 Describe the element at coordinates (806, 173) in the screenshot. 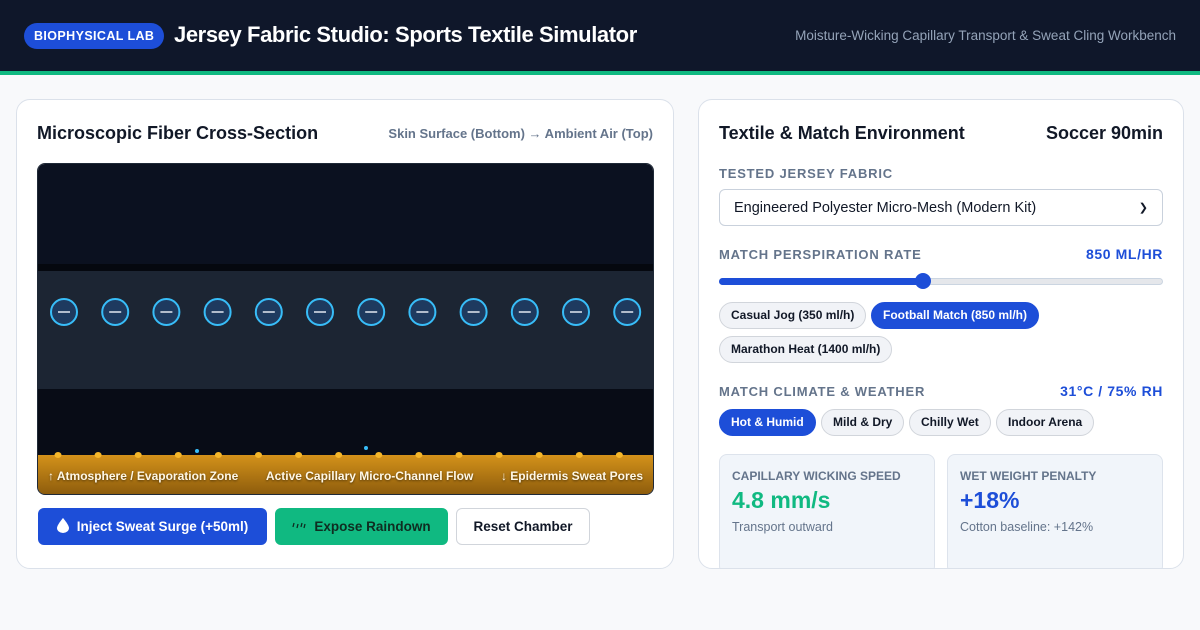

I see `fabric-section-label: TESTED JERSEY FABRIC` at that location.